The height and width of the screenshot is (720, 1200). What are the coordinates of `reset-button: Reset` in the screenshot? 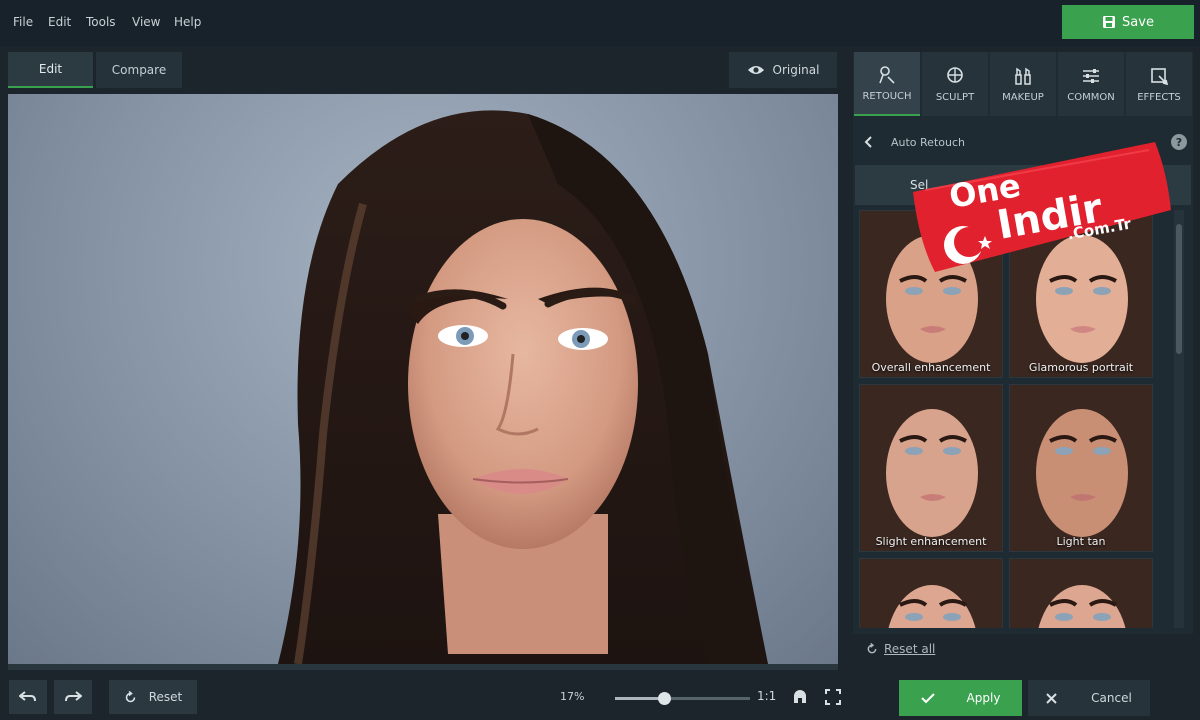 It's located at (153, 697).